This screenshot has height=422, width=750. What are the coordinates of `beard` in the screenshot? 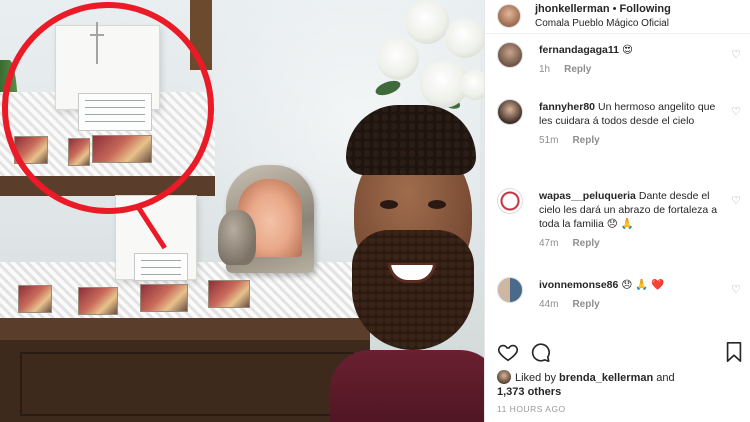 It's located at (413, 290).